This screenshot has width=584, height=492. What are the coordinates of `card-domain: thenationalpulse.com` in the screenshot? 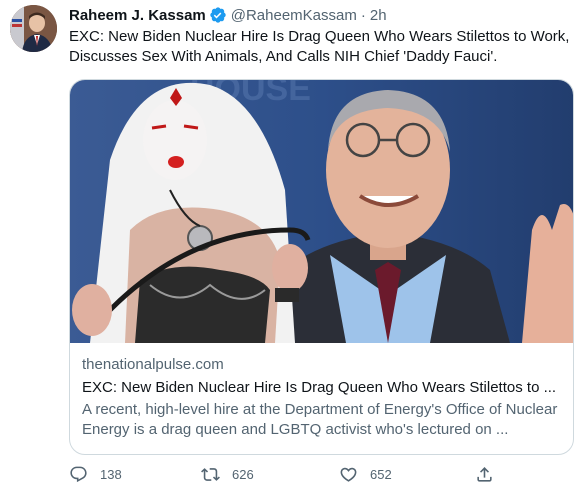 It's located at (153, 364).